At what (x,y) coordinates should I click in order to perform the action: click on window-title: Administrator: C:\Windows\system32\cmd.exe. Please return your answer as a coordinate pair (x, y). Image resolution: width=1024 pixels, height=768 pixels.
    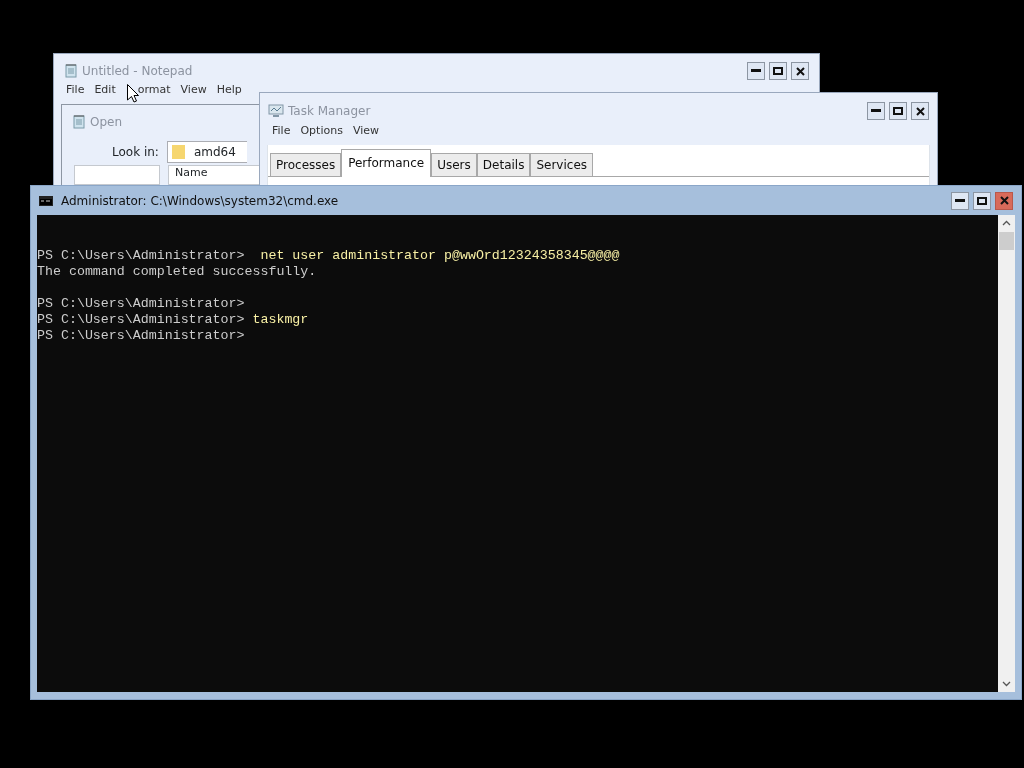
    Looking at the image, I should click on (200, 201).